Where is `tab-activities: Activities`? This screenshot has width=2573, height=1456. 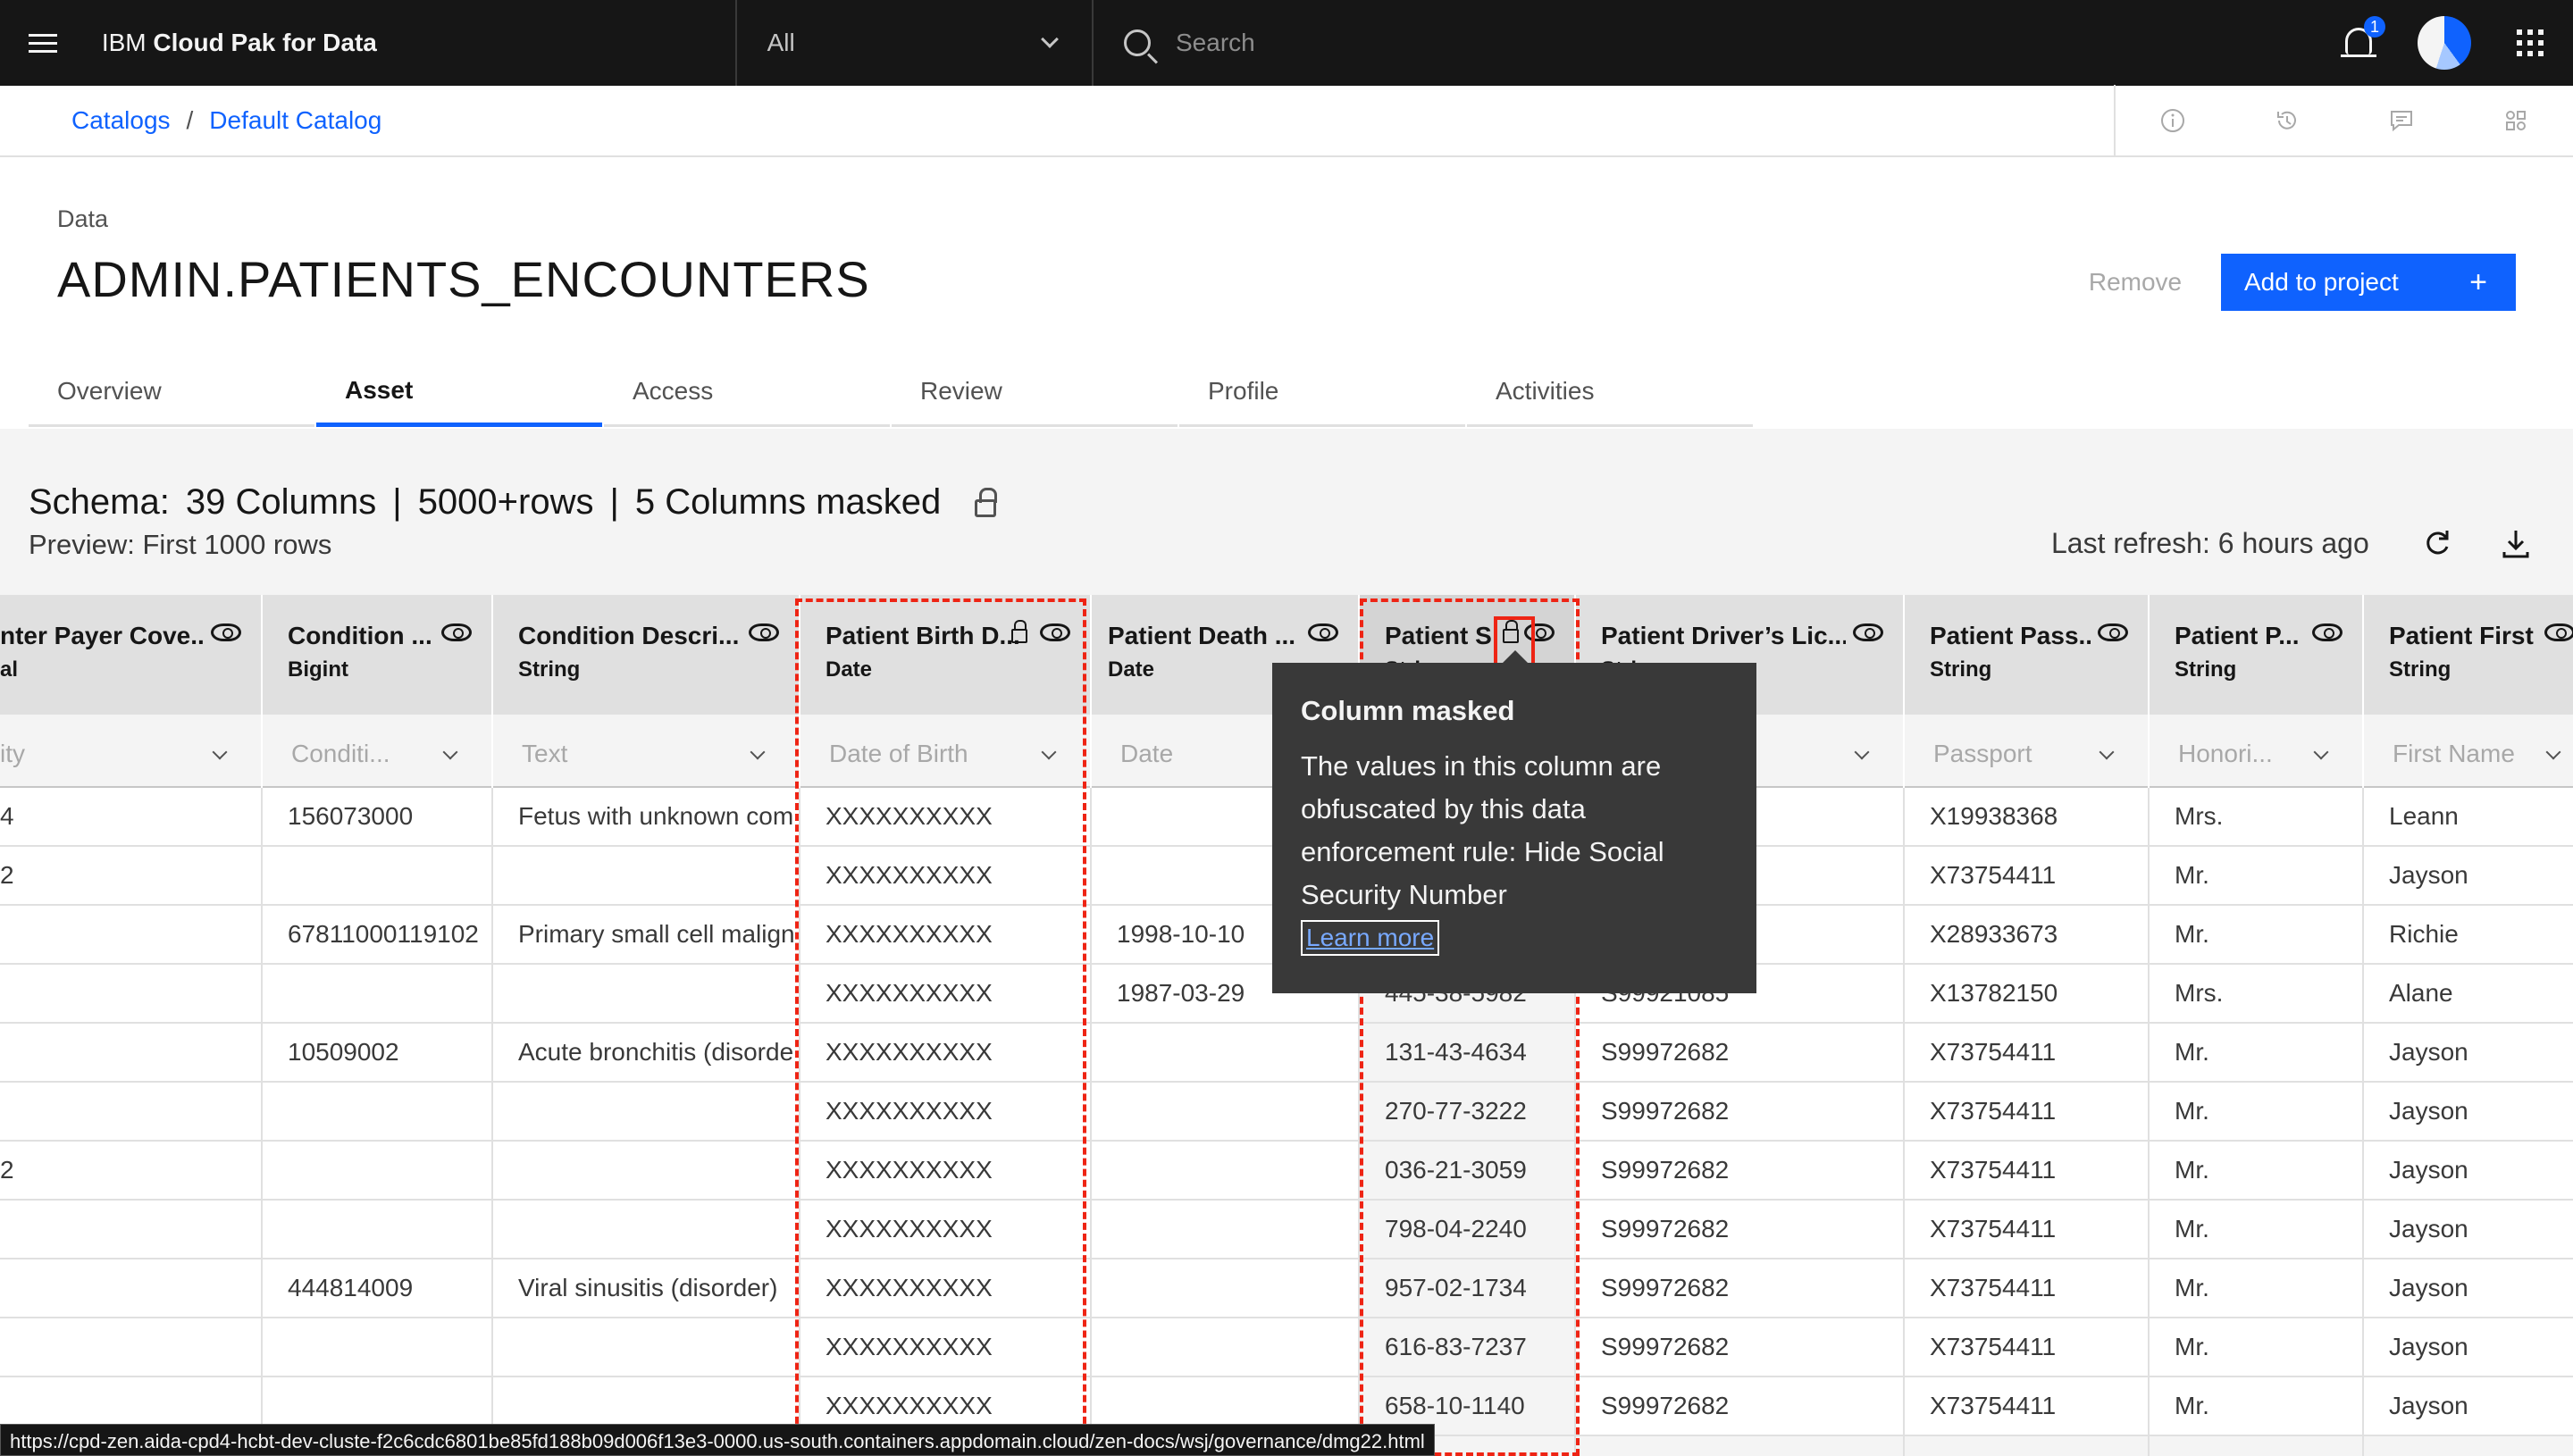
tab-activities: Activities is located at coordinates (1610, 392).